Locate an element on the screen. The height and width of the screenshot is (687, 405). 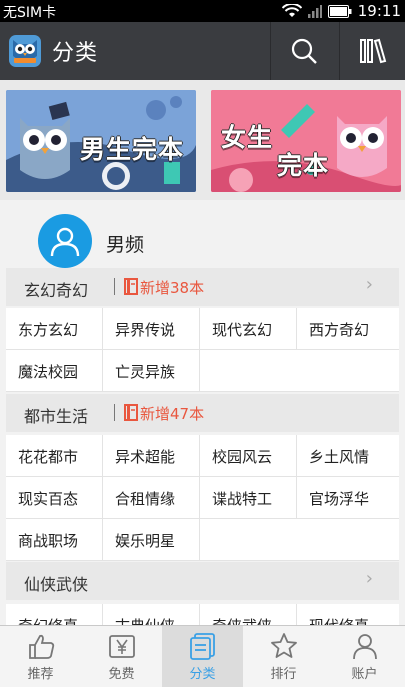
tag-item: 奇幻修真 is located at coordinates (54, 614).